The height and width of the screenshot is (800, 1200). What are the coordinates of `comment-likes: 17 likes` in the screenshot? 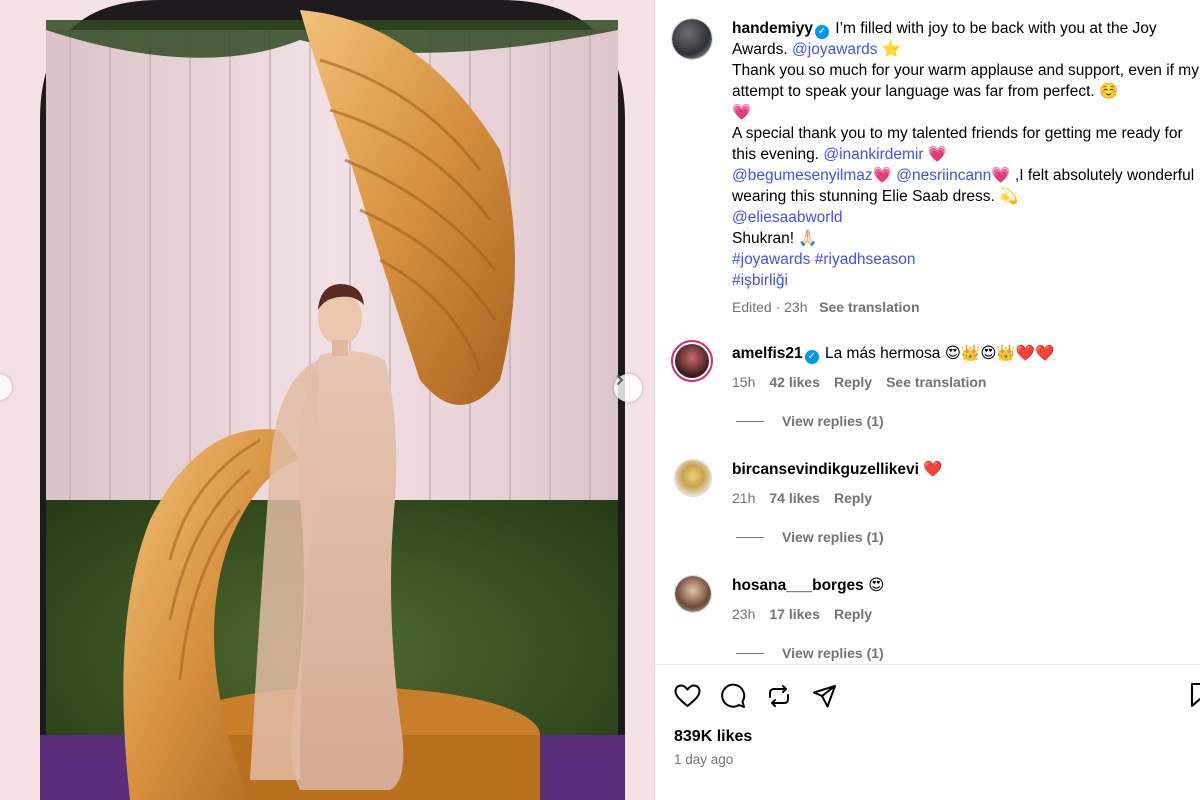 It's located at (794, 614).